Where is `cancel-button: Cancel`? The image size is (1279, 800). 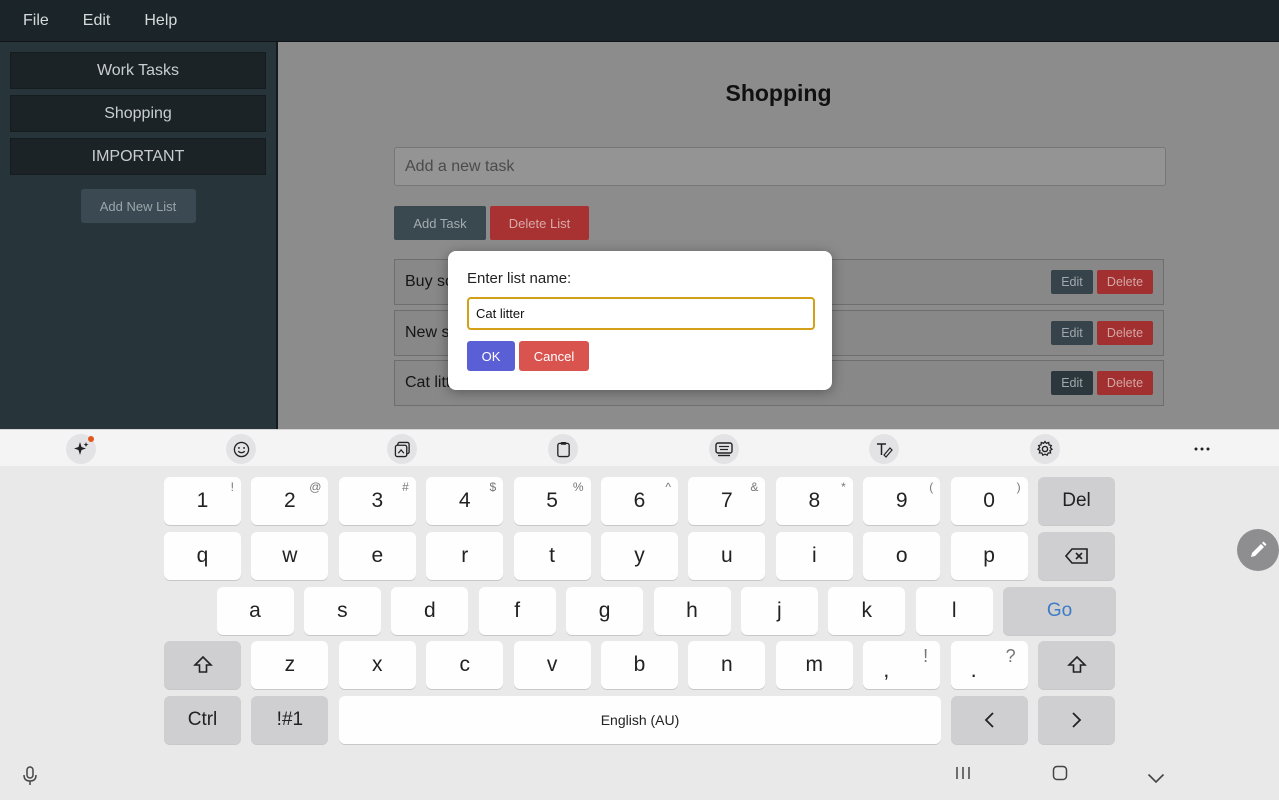 cancel-button: Cancel is located at coordinates (554, 356).